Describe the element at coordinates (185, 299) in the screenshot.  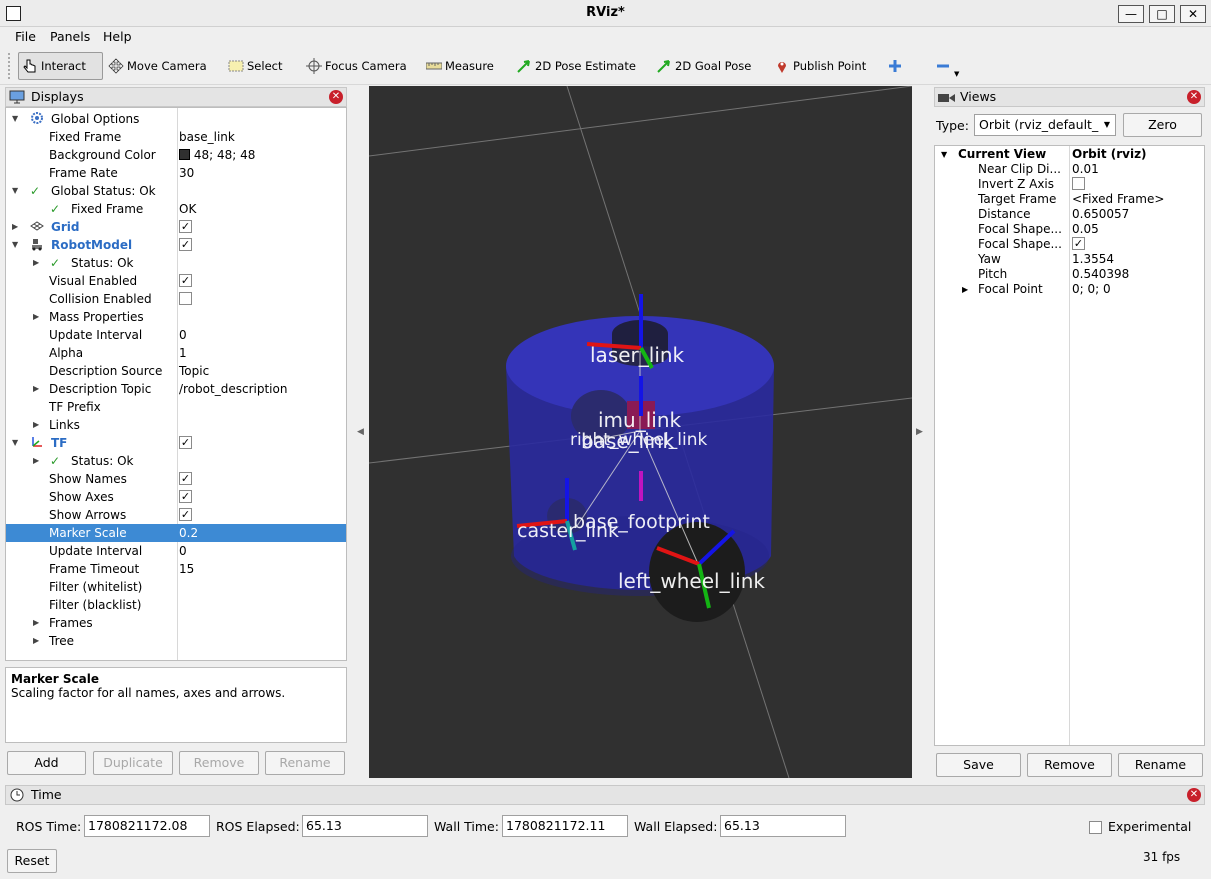
I see `collision-enabled-checkbox` at that location.